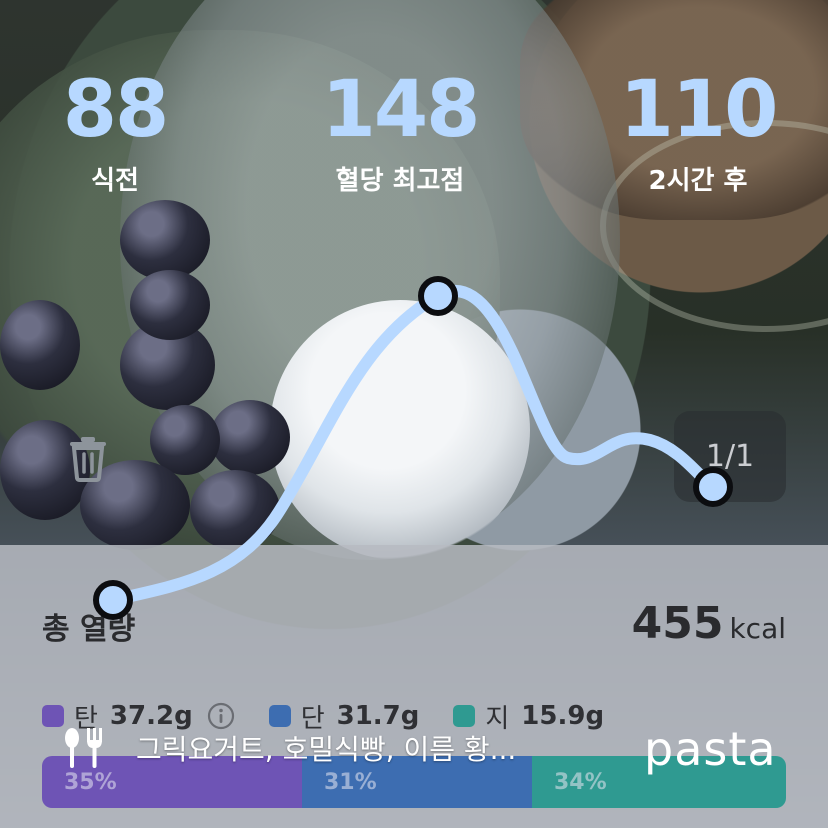  What do you see at coordinates (710, 749) in the screenshot?
I see `pasta-logo: pasta` at bounding box center [710, 749].